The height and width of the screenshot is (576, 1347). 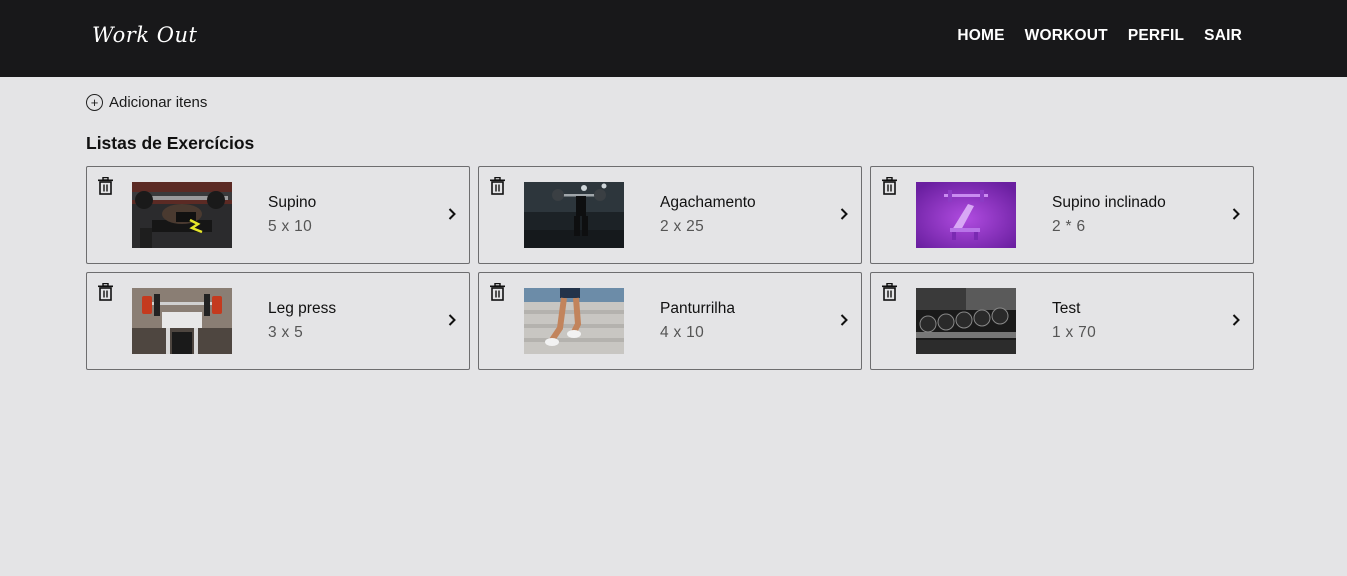 What do you see at coordinates (980, 36) in the screenshot?
I see `nav-link-home: HOME` at bounding box center [980, 36].